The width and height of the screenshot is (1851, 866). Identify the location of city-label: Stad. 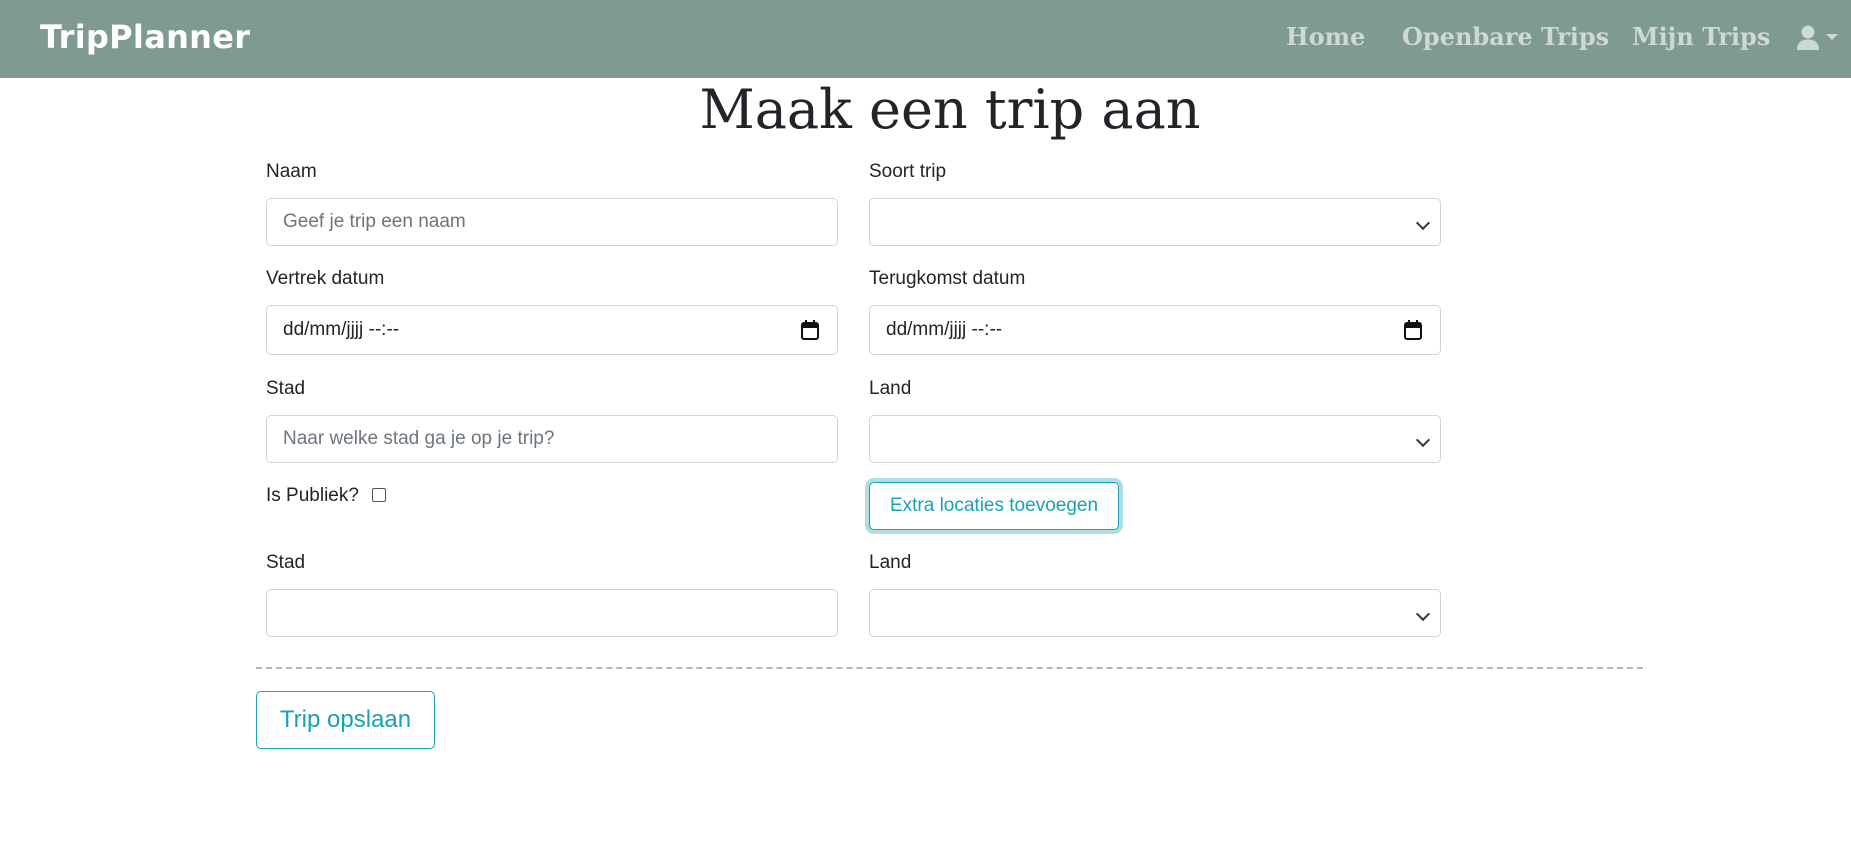
(286, 388).